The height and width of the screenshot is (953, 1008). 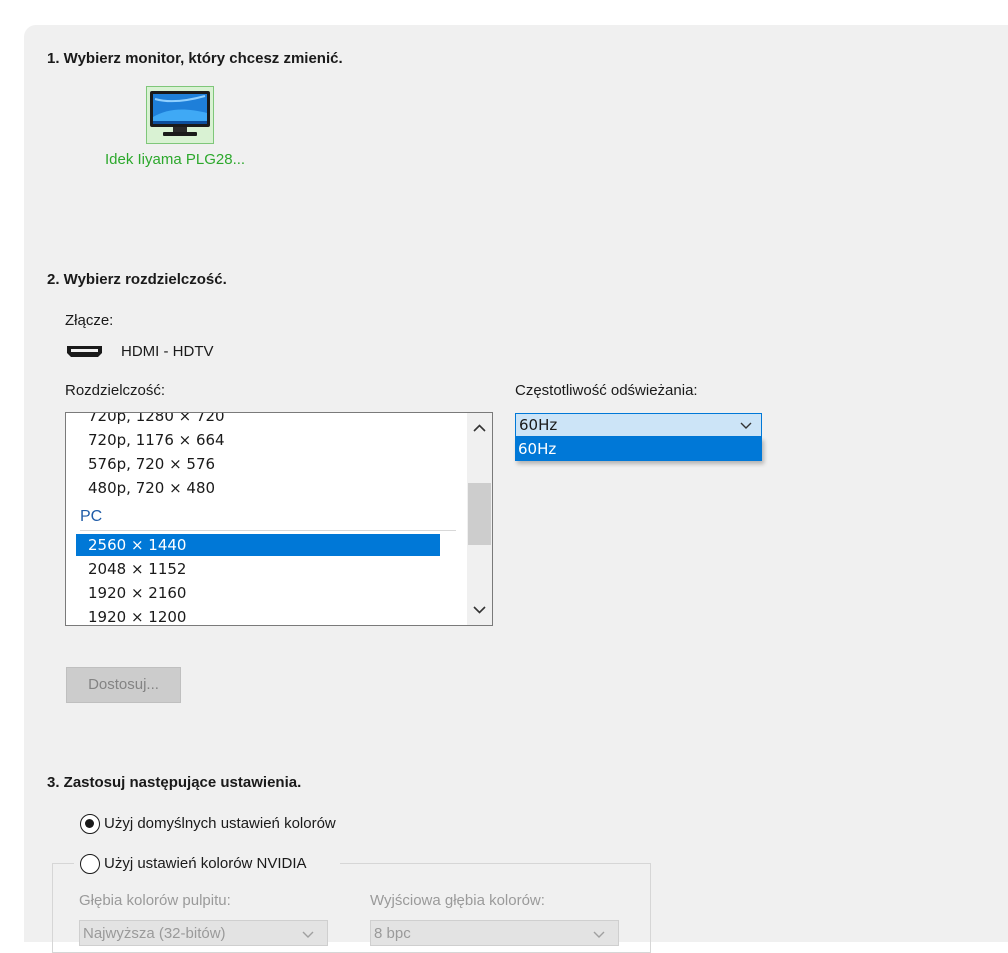 I want to click on list-item: 720p, 1280 × 720, so click(x=258, y=420).